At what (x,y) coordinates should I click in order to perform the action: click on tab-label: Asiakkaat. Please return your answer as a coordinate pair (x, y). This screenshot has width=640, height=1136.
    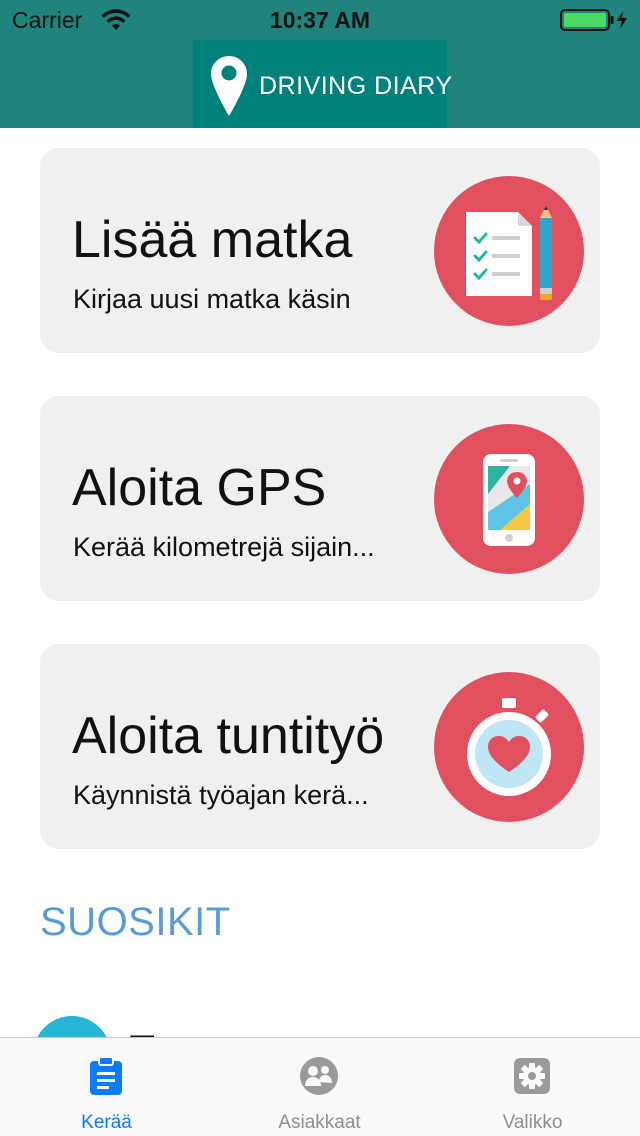
    Looking at the image, I should click on (319, 1122).